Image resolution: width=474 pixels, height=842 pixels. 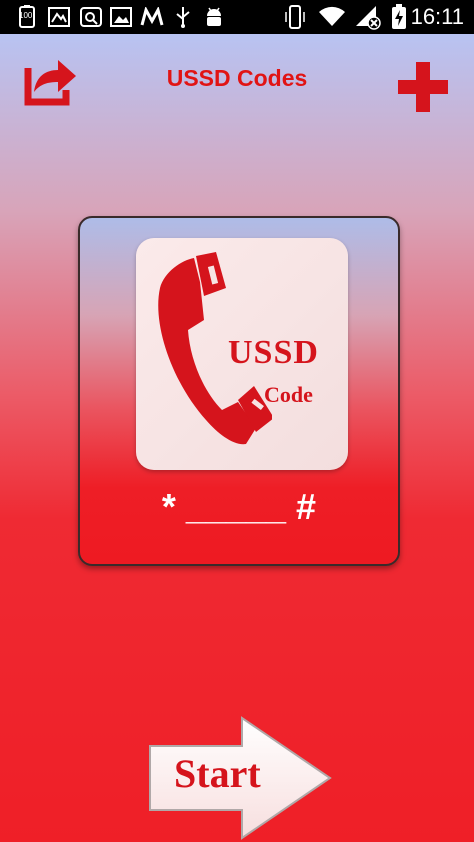 What do you see at coordinates (237, 80) in the screenshot?
I see `top-bar: USSD Codes` at bounding box center [237, 80].